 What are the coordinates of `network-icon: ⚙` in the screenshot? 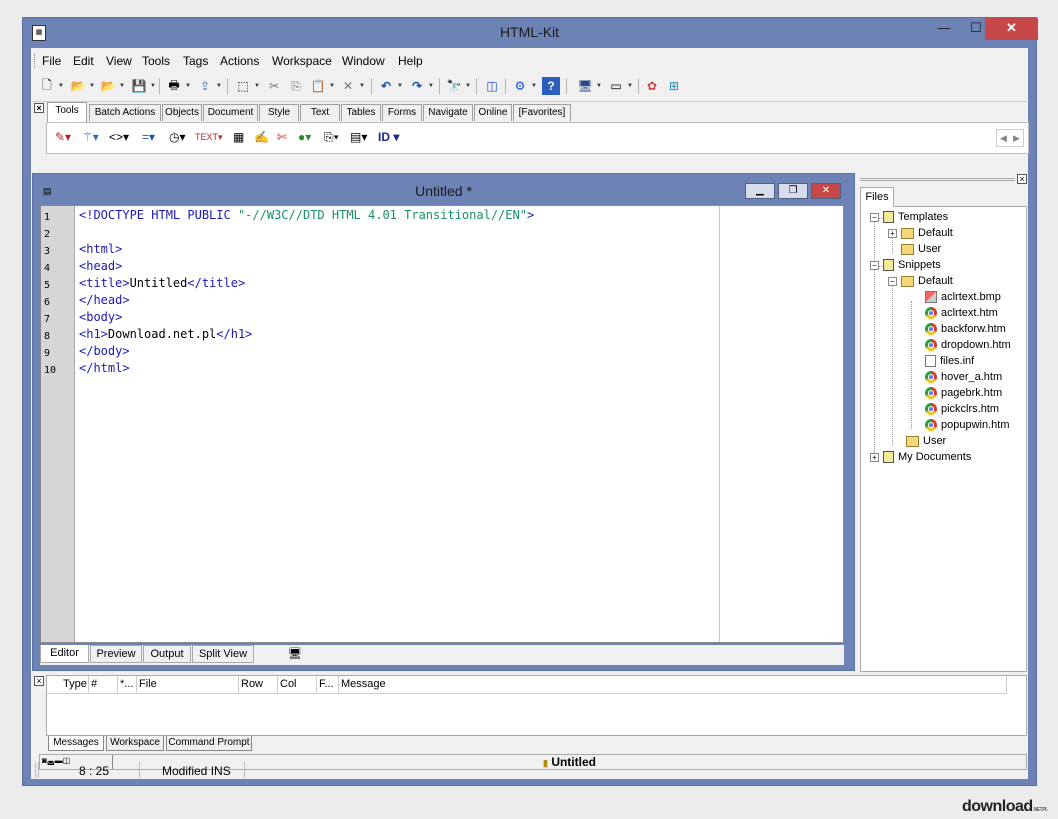 It's located at (520, 86).